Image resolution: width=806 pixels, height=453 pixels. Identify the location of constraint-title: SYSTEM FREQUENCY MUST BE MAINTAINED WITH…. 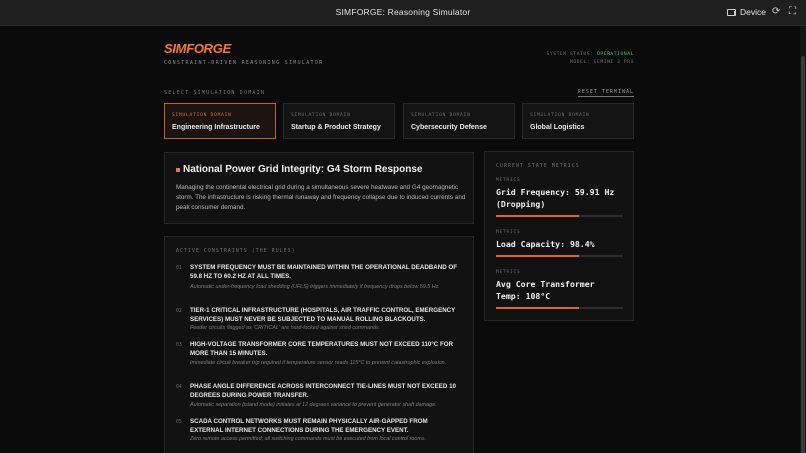
(323, 272).